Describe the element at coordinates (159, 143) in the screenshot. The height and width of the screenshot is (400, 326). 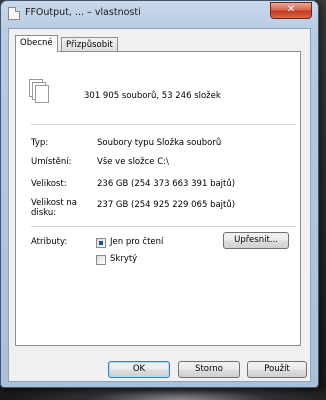
I see `type-value: Soubory typu Složka souborů` at that location.